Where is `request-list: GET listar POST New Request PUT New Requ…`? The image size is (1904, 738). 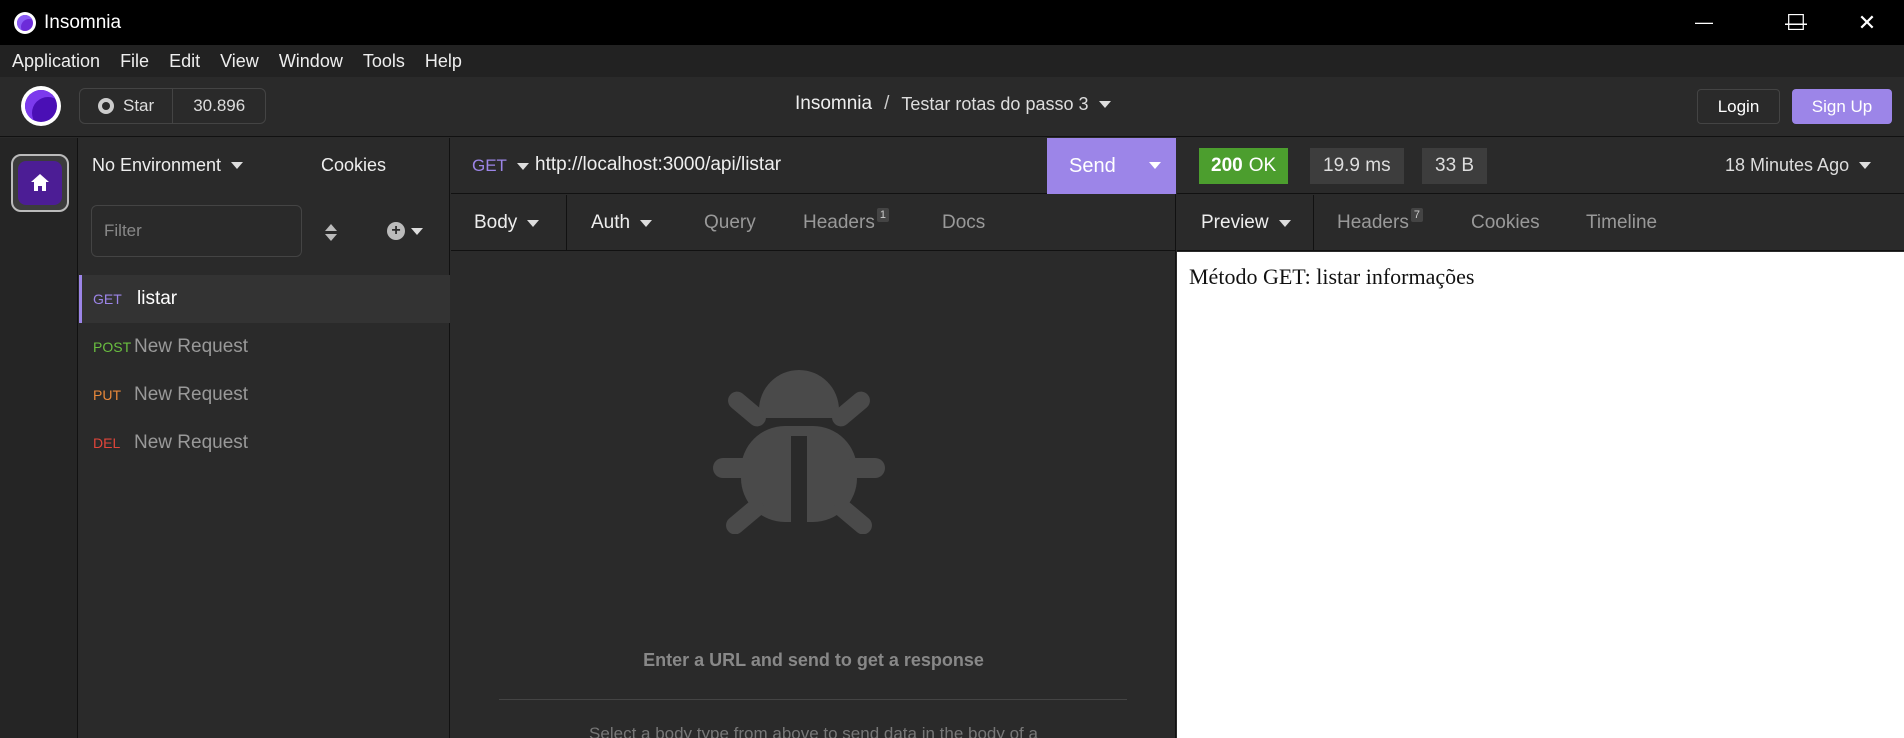 request-list: GET listar POST New Request PUT New Requ… is located at coordinates (264, 371).